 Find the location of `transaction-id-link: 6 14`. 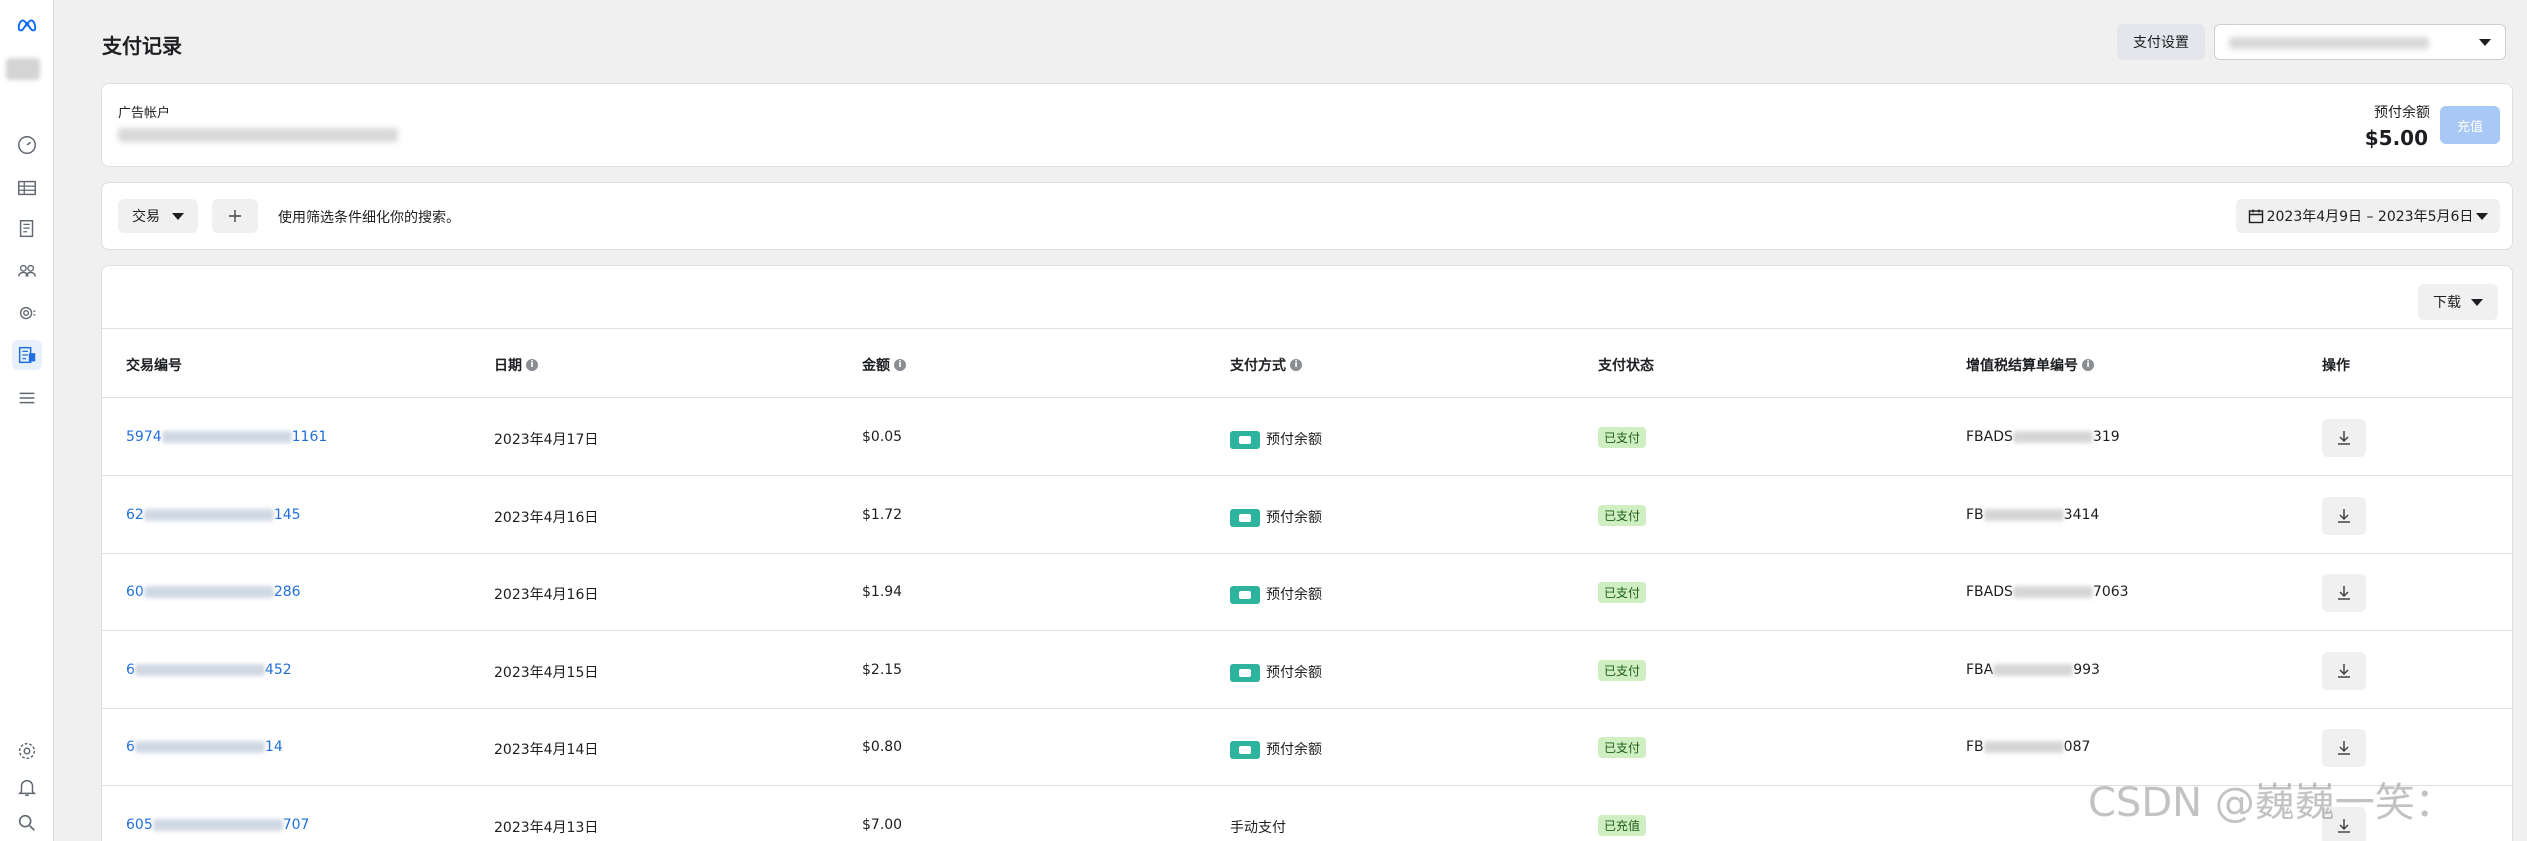

transaction-id-link: 6 14 is located at coordinates (204, 747).